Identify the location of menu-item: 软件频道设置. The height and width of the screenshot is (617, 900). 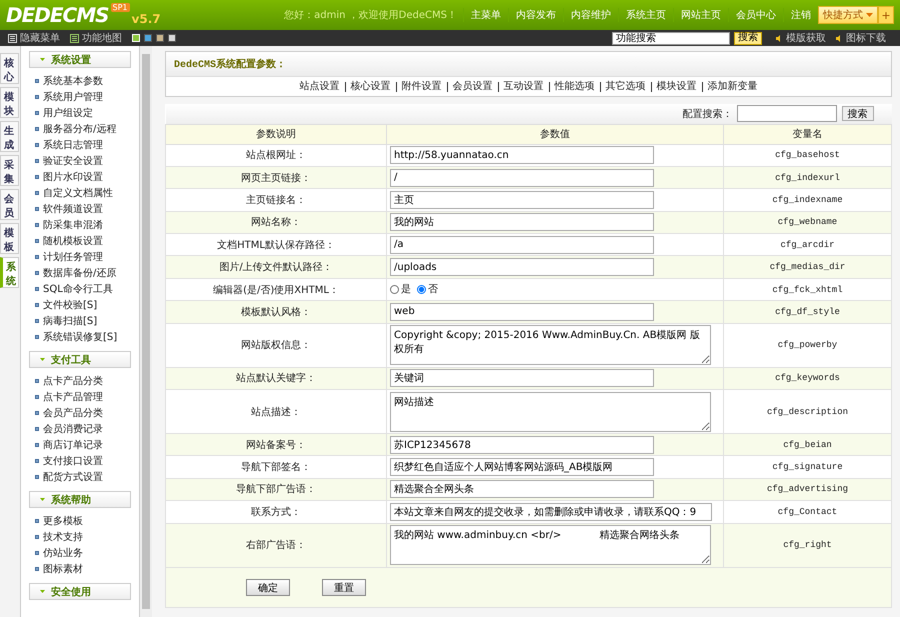
(80, 209).